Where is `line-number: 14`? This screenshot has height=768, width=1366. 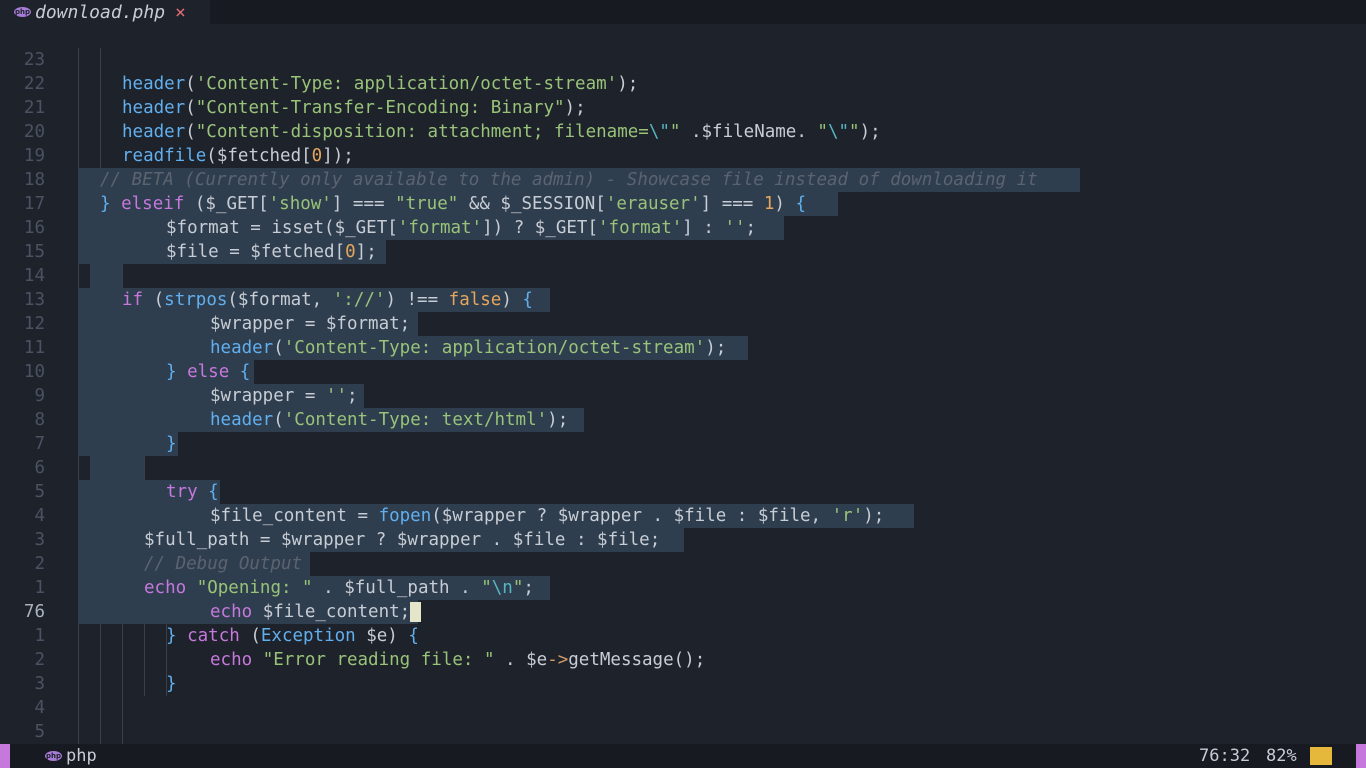 line-number: 14 is located at coordinates (34, 276).